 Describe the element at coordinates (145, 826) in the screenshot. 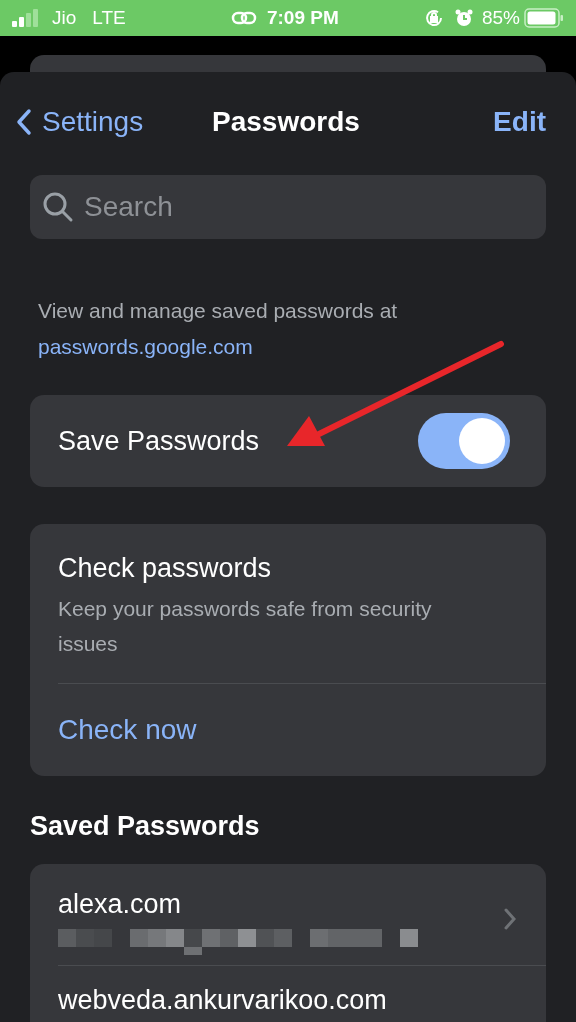

I see `saved-passwords-heading: Saved Passwords` at that location.